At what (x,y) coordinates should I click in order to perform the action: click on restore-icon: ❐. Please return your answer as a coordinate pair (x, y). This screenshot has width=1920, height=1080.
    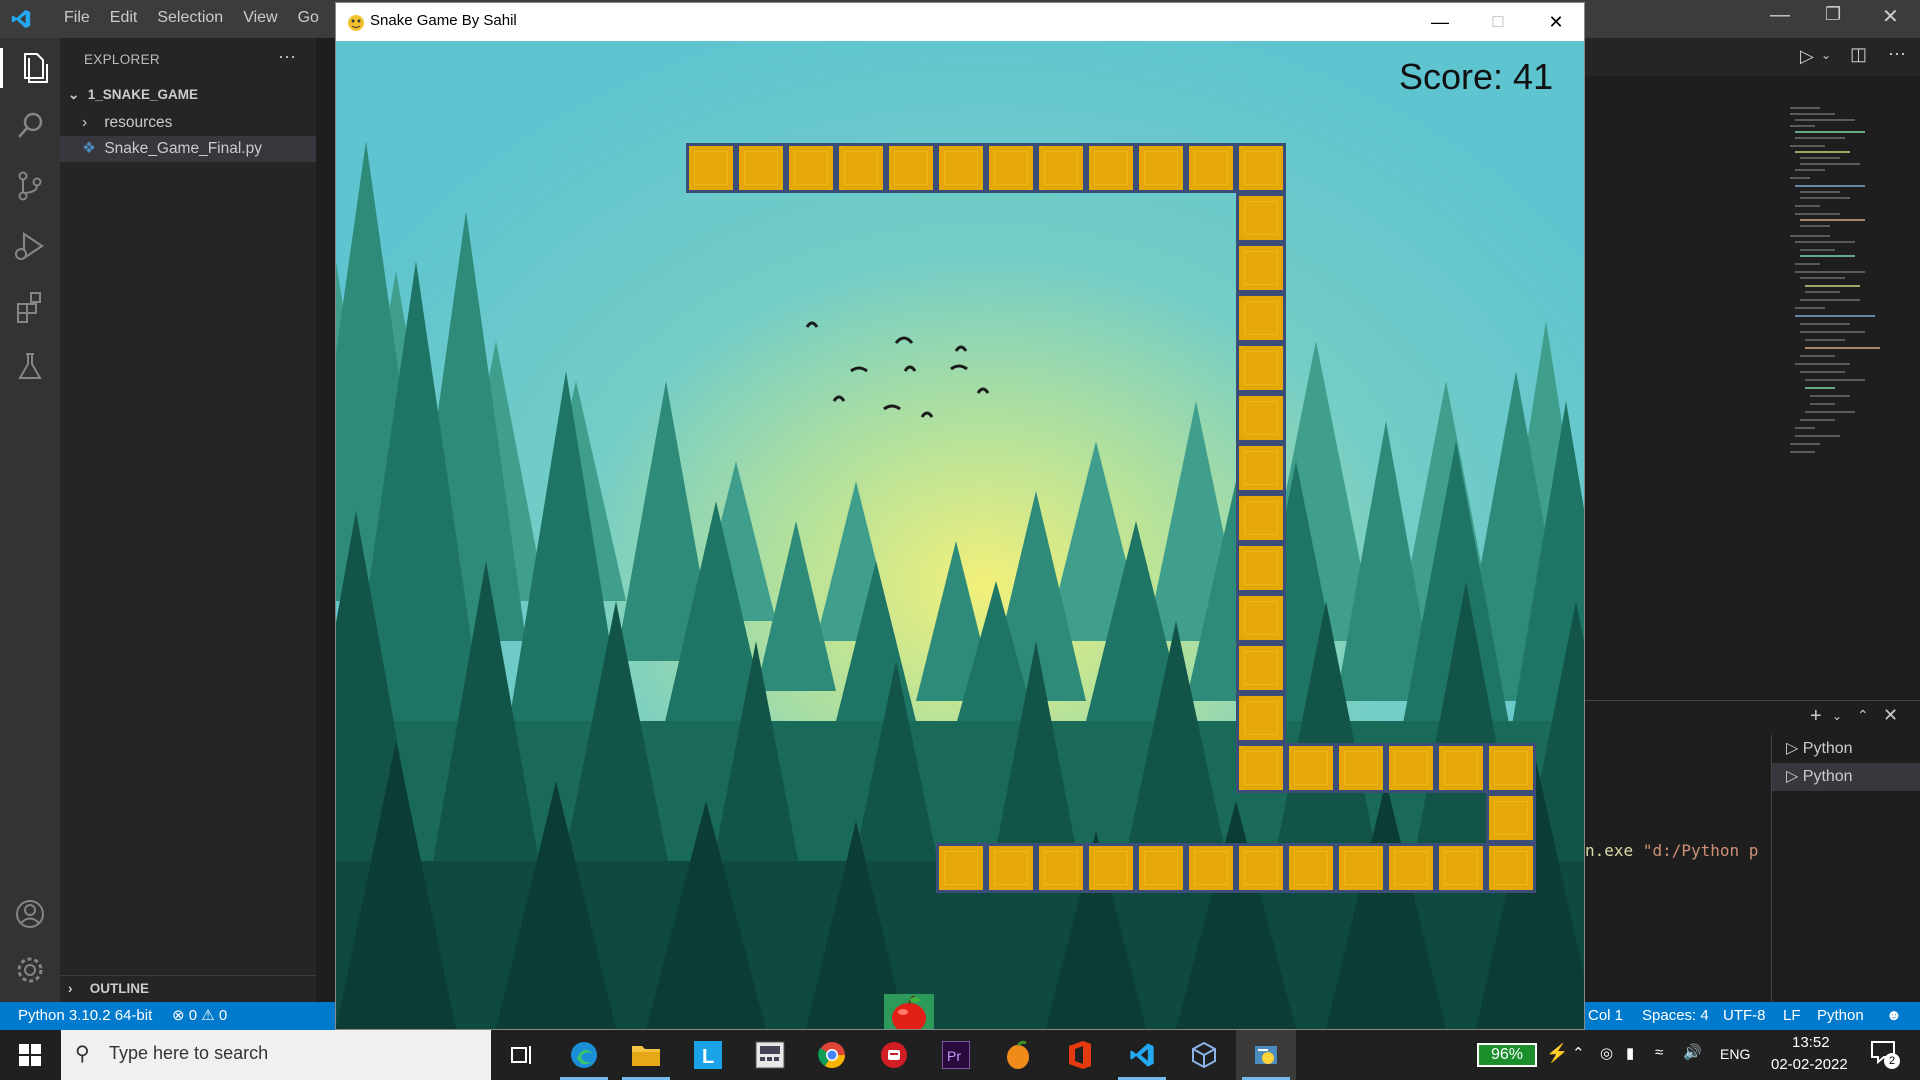
    Looking at the image, I should click on (1833, 14).